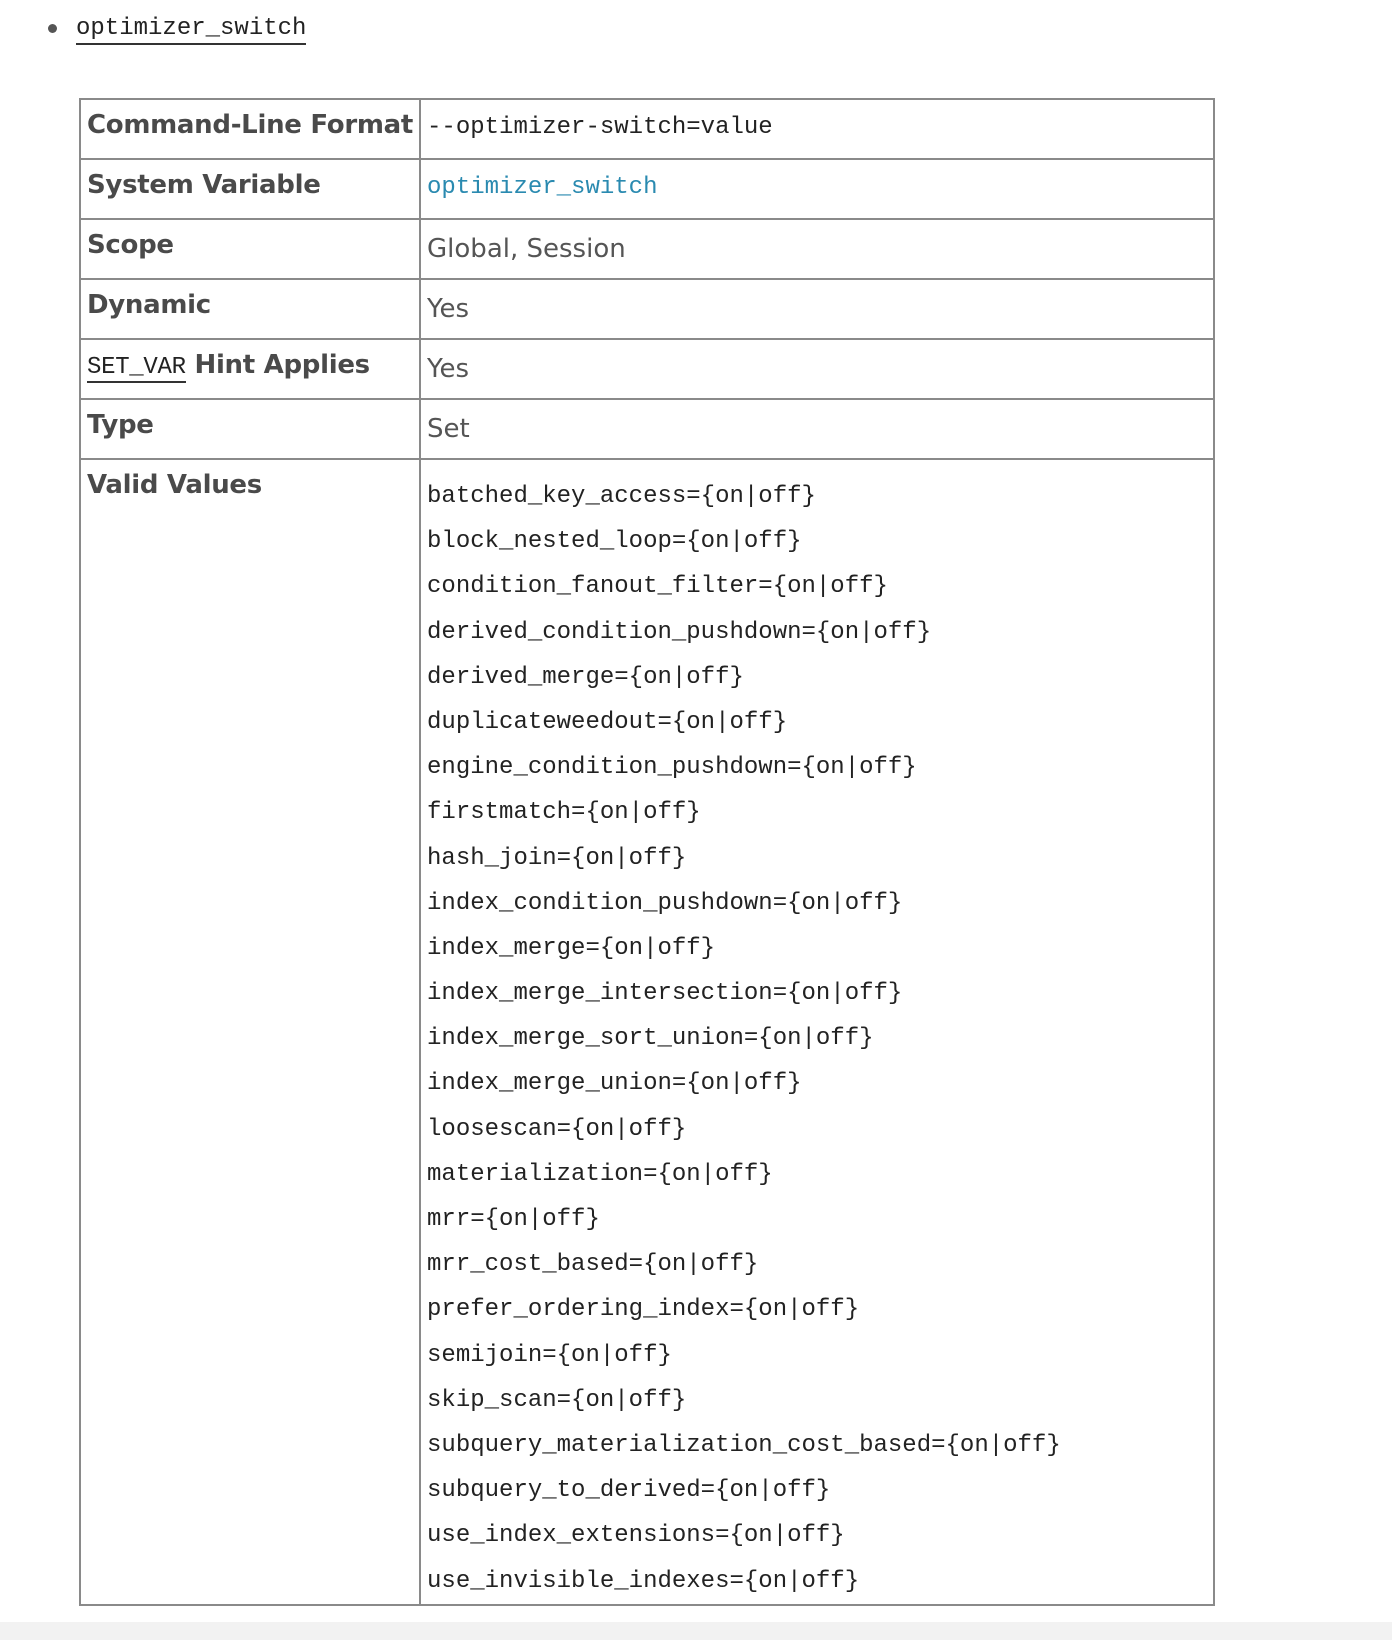 The image size is (1392, 1640). What do you see at coordinates (817, 369) in the screenshot?
I see `hint-applies-cell: Yes` at bounding box center [817, 369].